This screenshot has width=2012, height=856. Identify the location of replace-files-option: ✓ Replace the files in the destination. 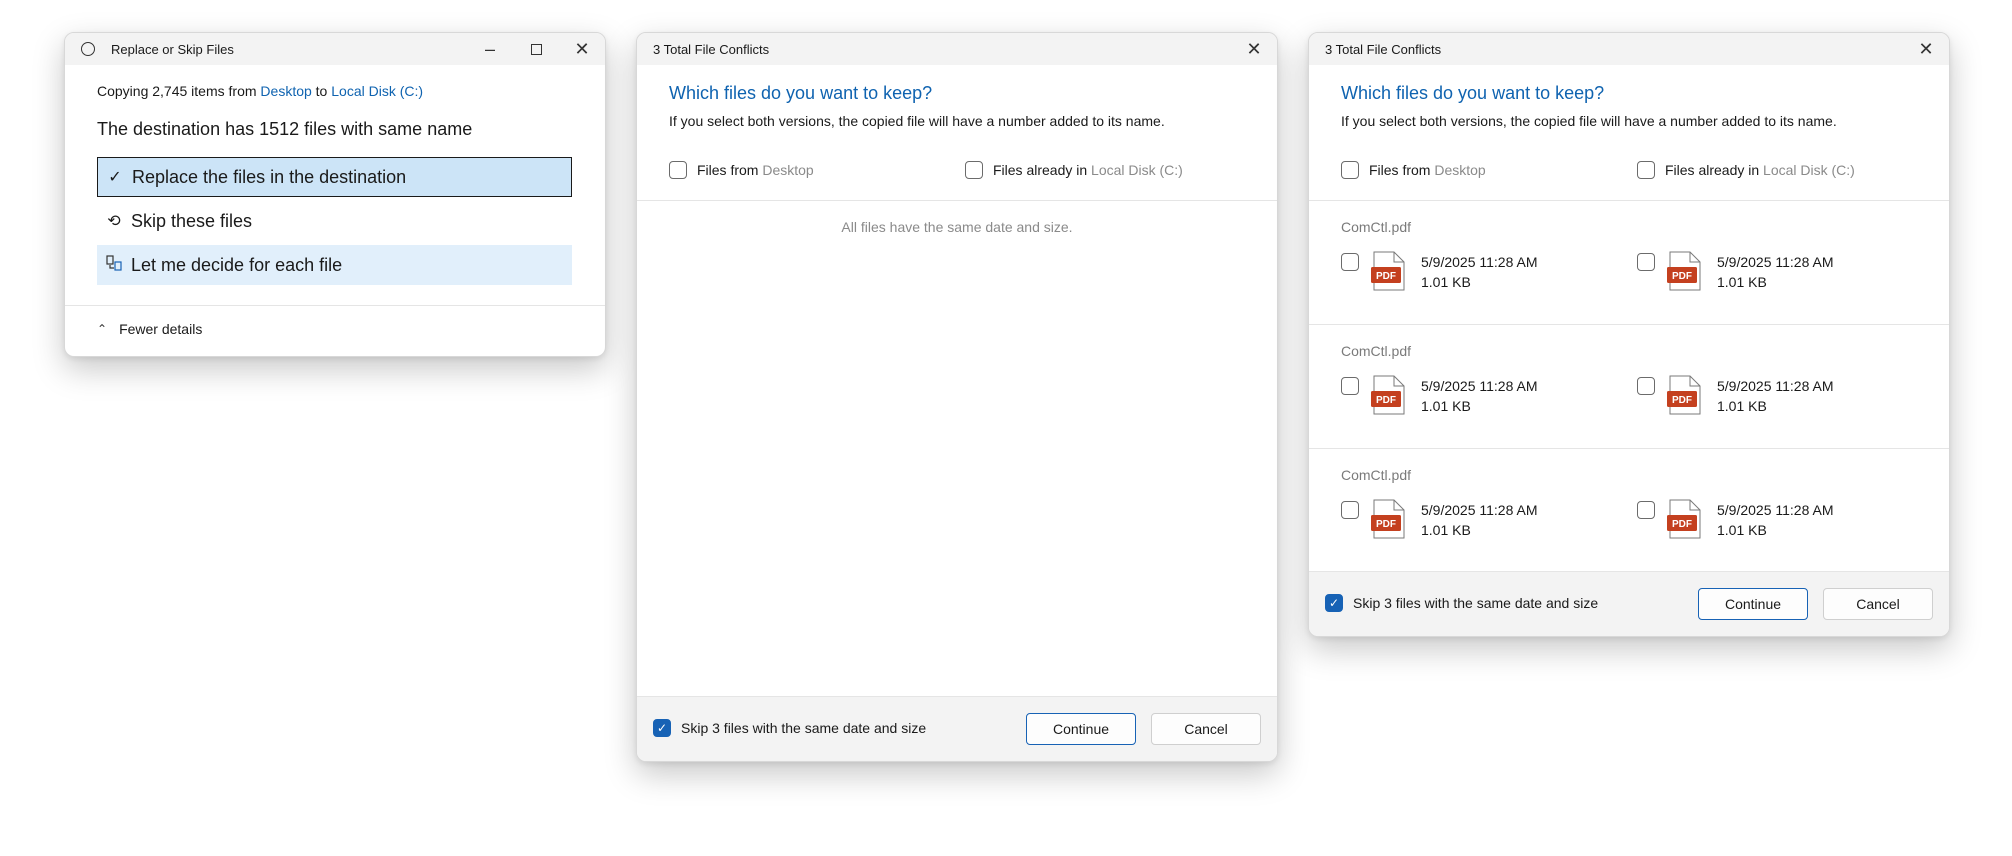
(334, 177).